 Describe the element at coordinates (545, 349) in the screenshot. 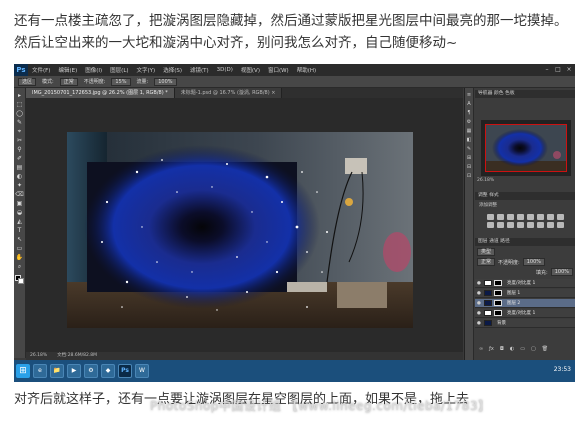

I see `delete-layer-icon: 🗑` at that location.